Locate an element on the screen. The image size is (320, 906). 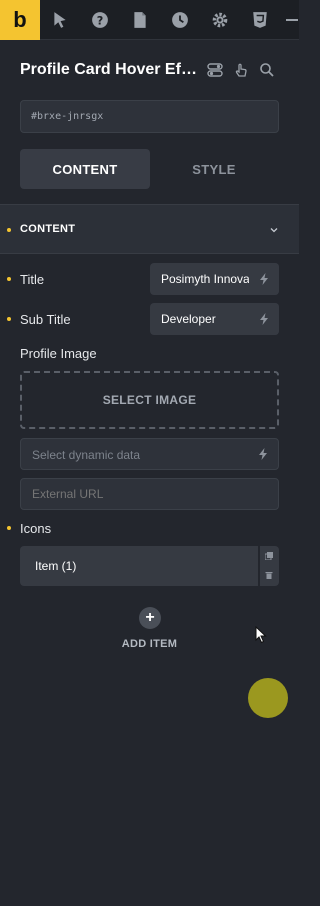
external-url-input is located at coordinates (149, 494).